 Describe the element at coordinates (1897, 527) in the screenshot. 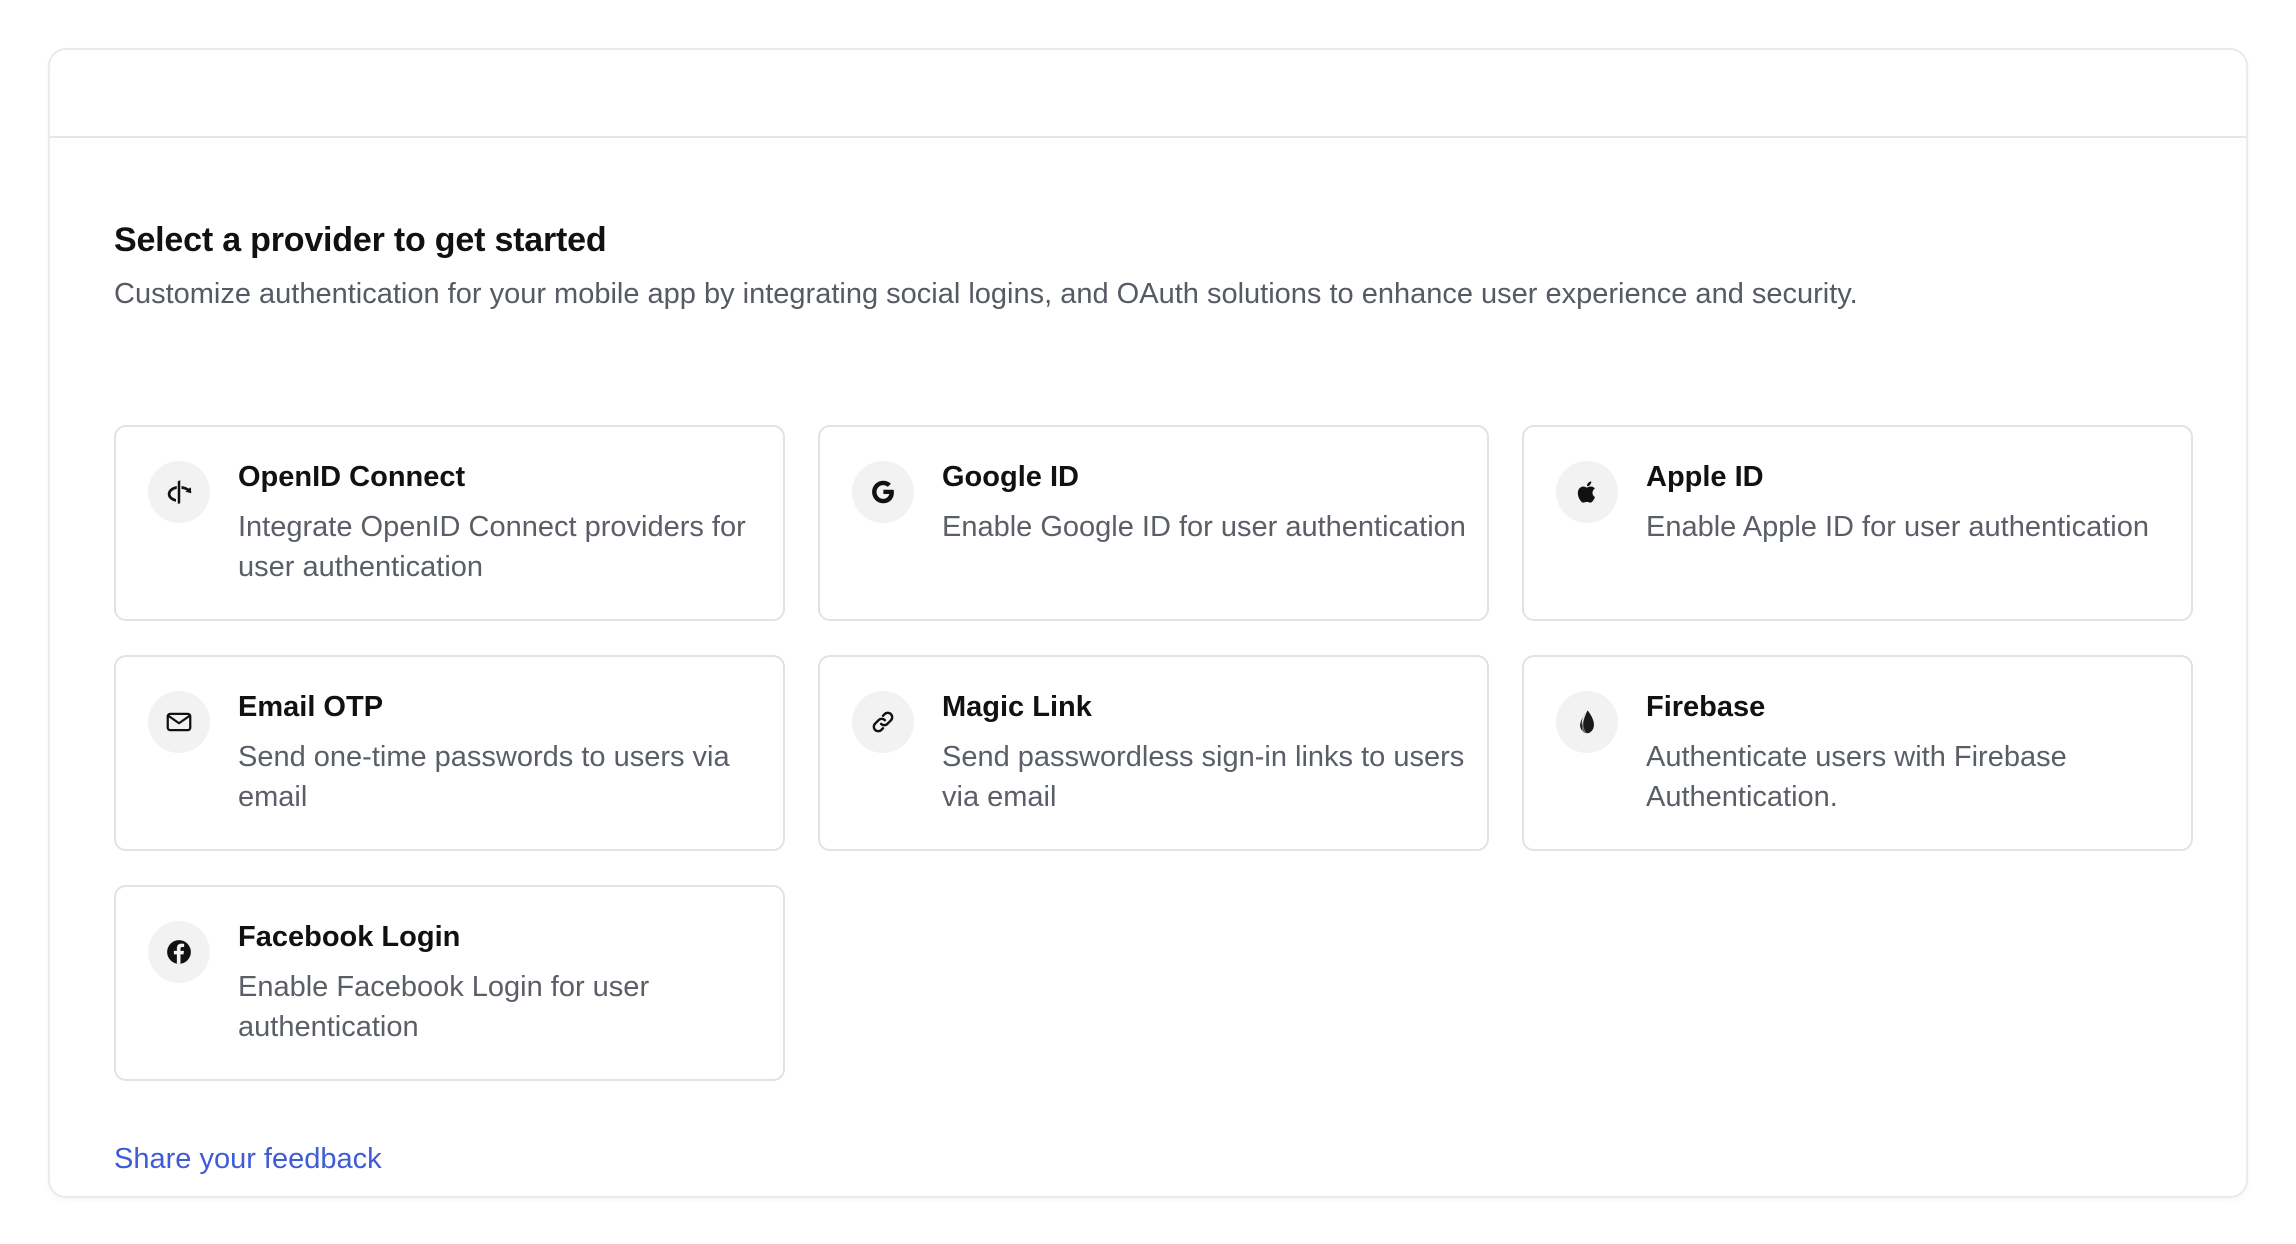

I see `provider-description: Enable Apple ID for user authentication` at that location.